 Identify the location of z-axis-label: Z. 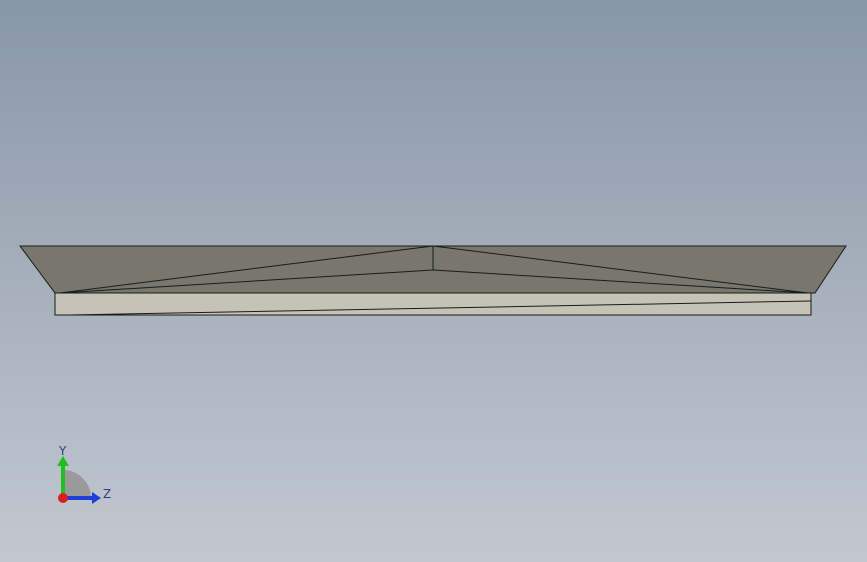
(107, 494).